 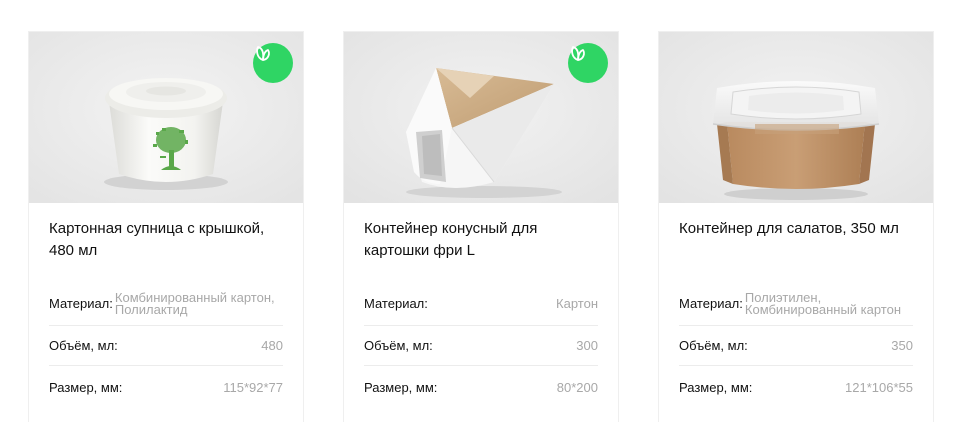 I want to click on spec-value: 121*106*55, so click(x=879, y=387).